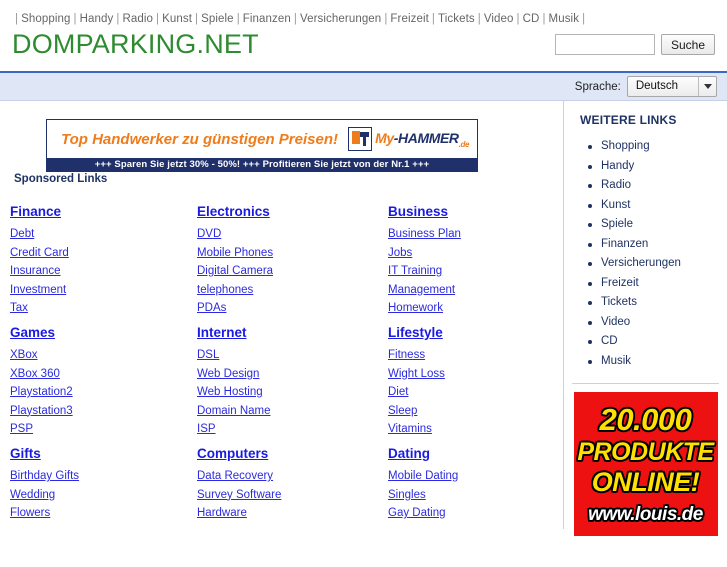 This screenshot has width=727, height=567. Describe the element at coordinates (400, 253) in the screenshot. I see `category-link: Jobs` at that location.